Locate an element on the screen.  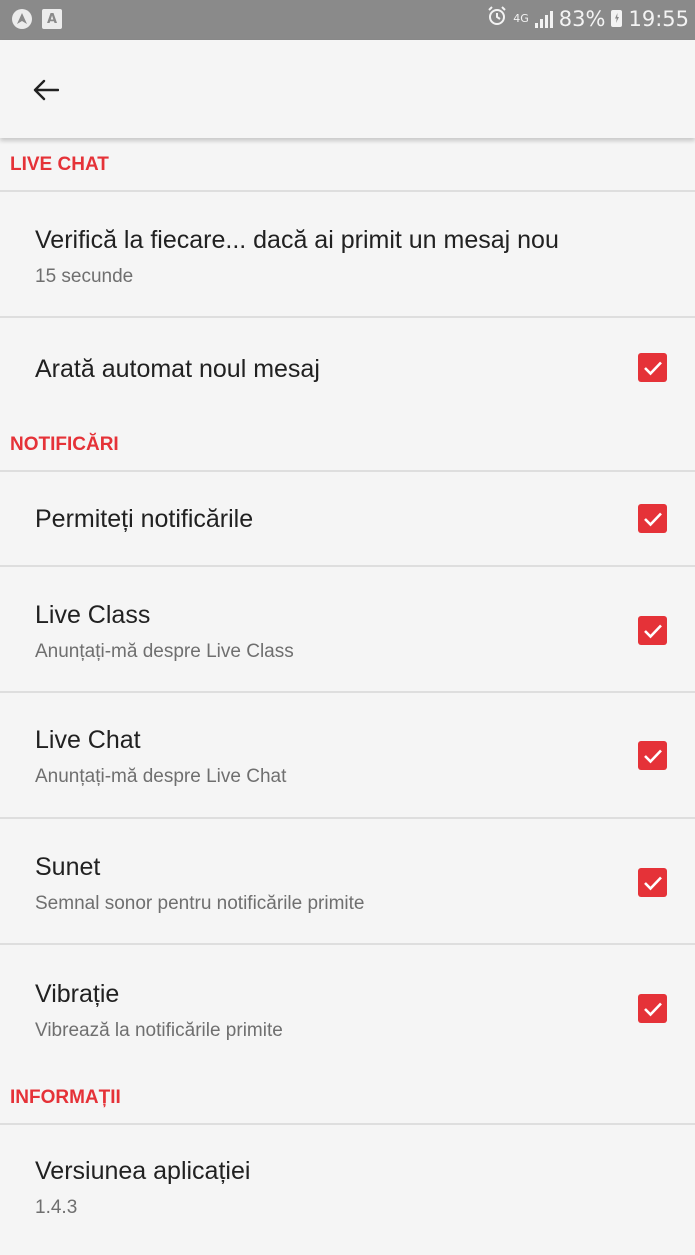
arrow-left-icon is located at coordinates (46, 90).